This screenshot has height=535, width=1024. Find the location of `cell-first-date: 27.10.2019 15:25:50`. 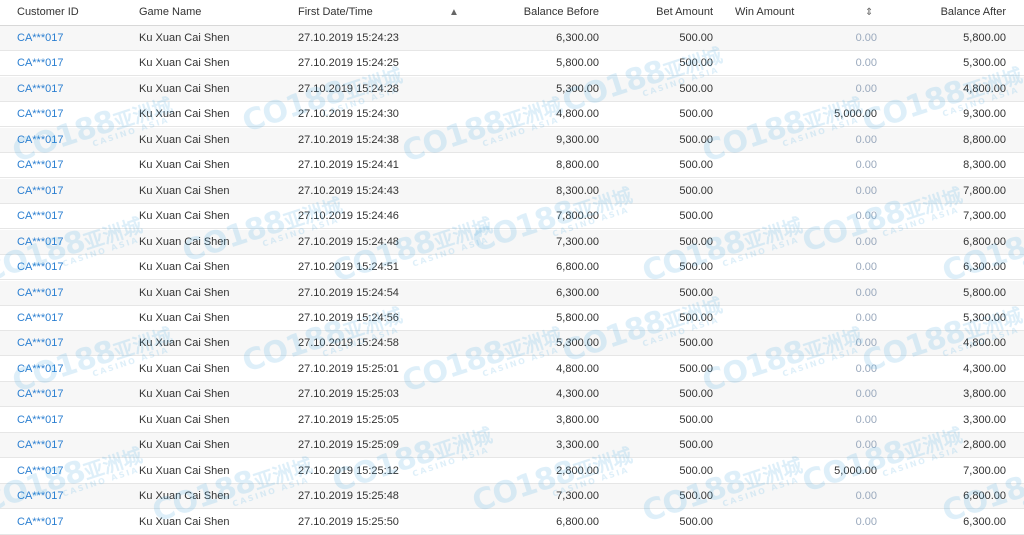

cell-first-date: 27.10.2019 15:25:50 is located at coordinates (348, 521).